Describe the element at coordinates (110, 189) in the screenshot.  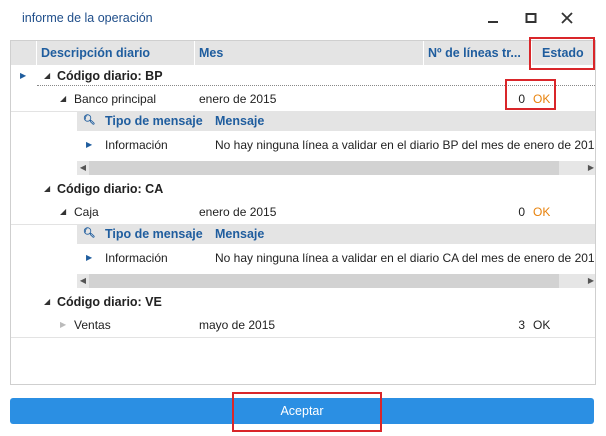
I see `group-label: Código diario: CA` at that location.